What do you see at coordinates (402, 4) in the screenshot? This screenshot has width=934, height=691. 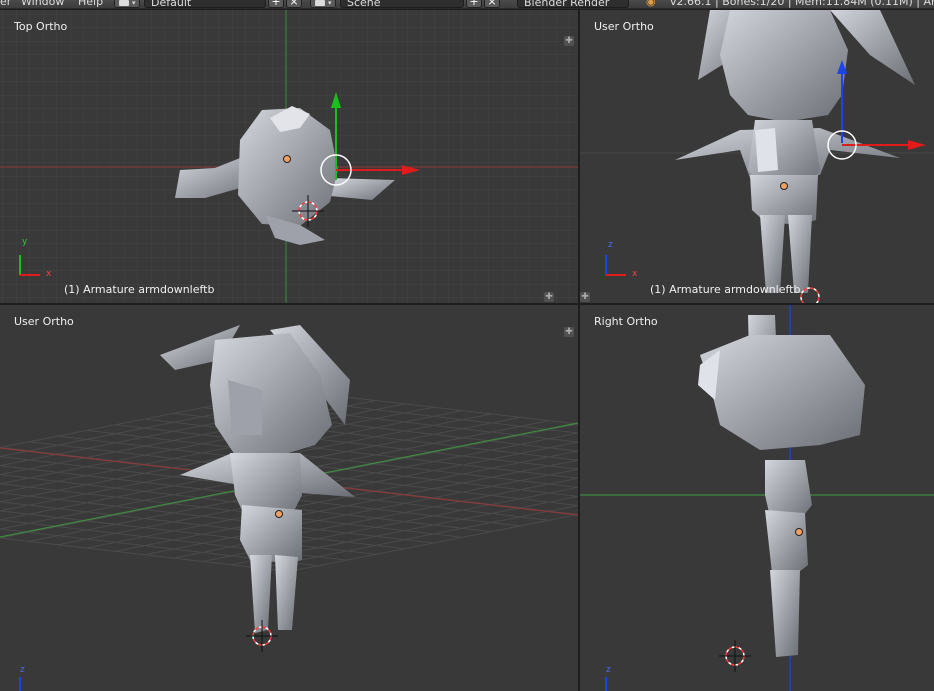 I see `scene-field: Scene` at bounding box center [402, 4].